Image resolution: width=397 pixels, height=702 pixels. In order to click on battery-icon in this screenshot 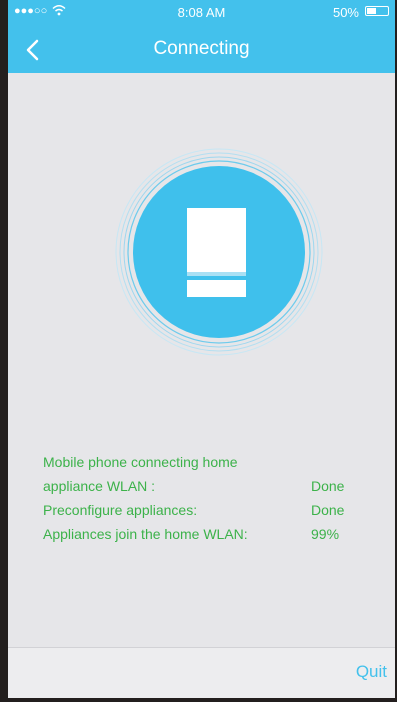, I will do `click(377, 11)`.